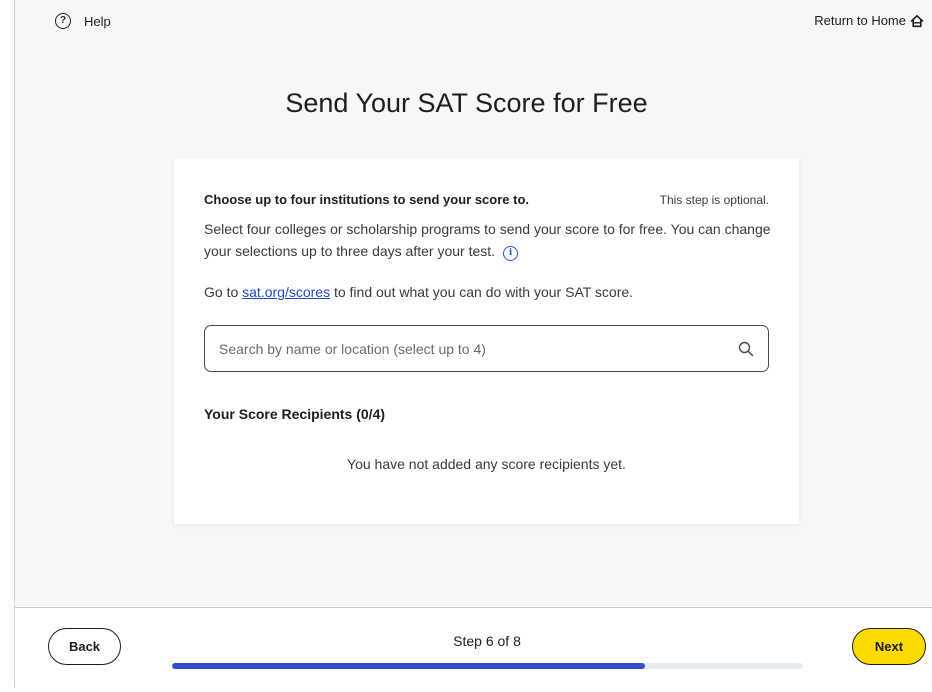 This screenshot has height=692, width=932. Describe the element at coordinates (295, 414) in the screenshot. I see `recipients-title: Your Score Recipients (0/4)` at that location.